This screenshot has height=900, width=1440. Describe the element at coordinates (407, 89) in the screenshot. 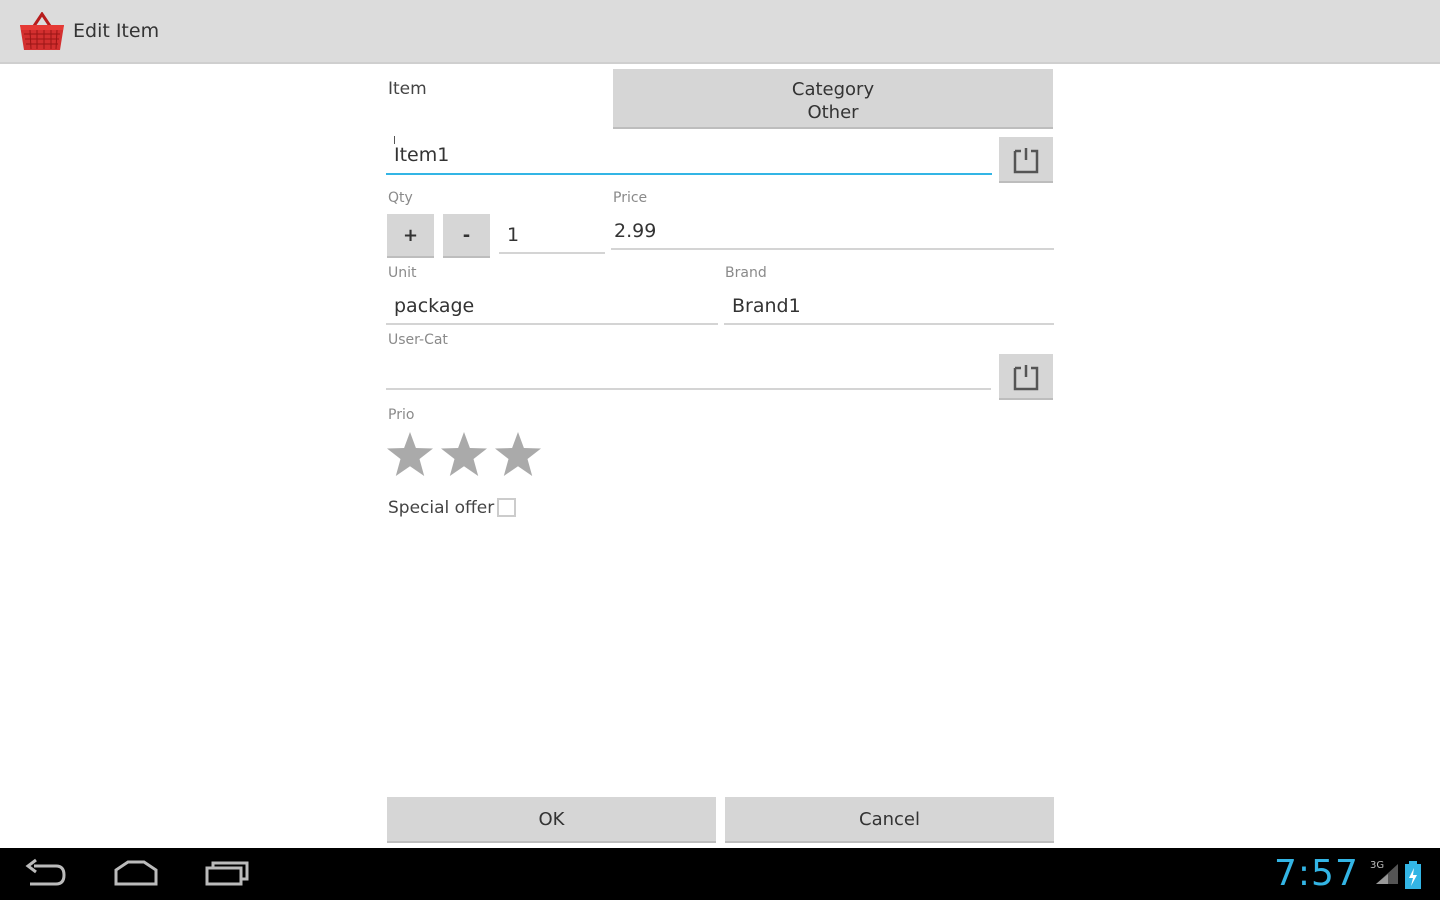

I see `item-label: Item` at that location.